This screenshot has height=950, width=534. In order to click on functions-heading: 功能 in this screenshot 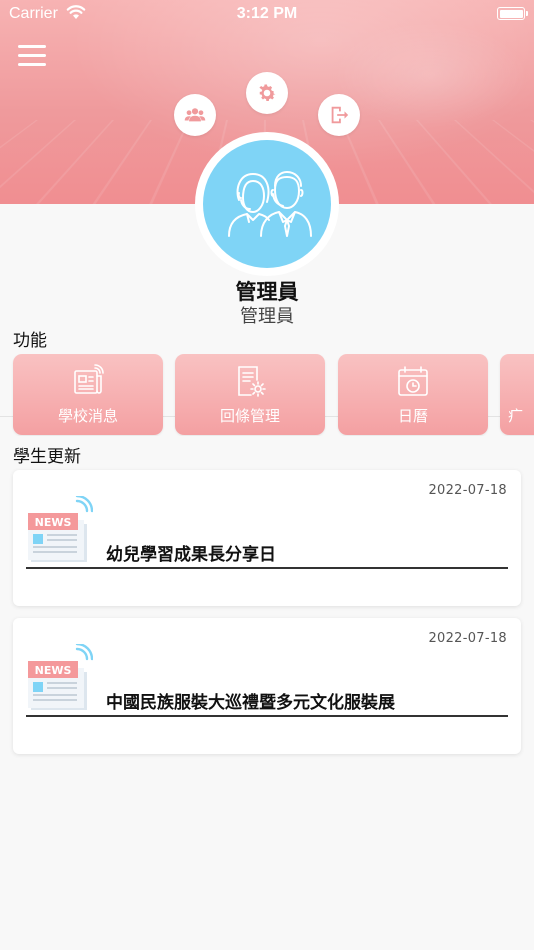, I will do `click(30, 341)`.